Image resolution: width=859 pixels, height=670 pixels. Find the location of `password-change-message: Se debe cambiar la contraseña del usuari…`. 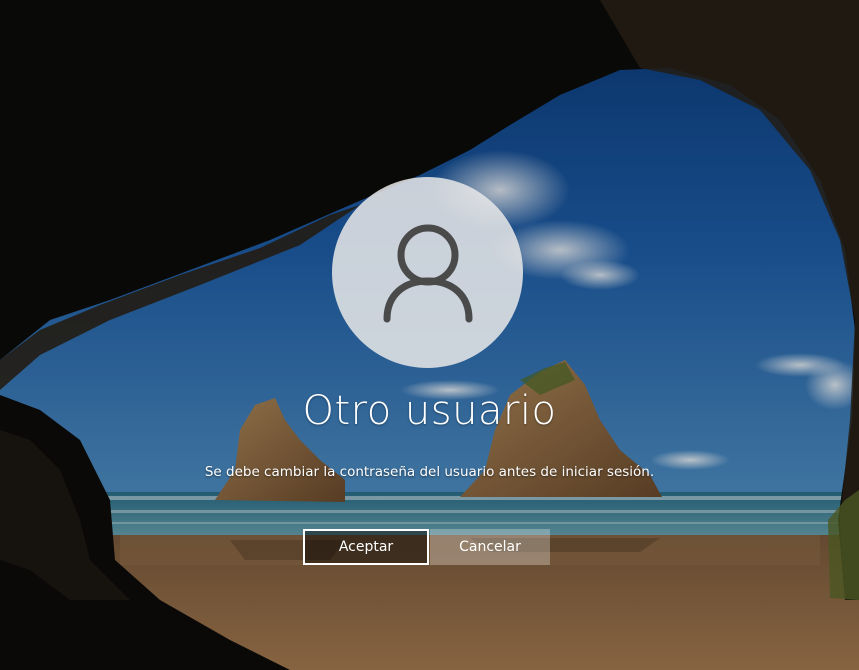

password-change-message: Se debe cambiar la contraseña del usuari… is located at coordinates (429, 472).